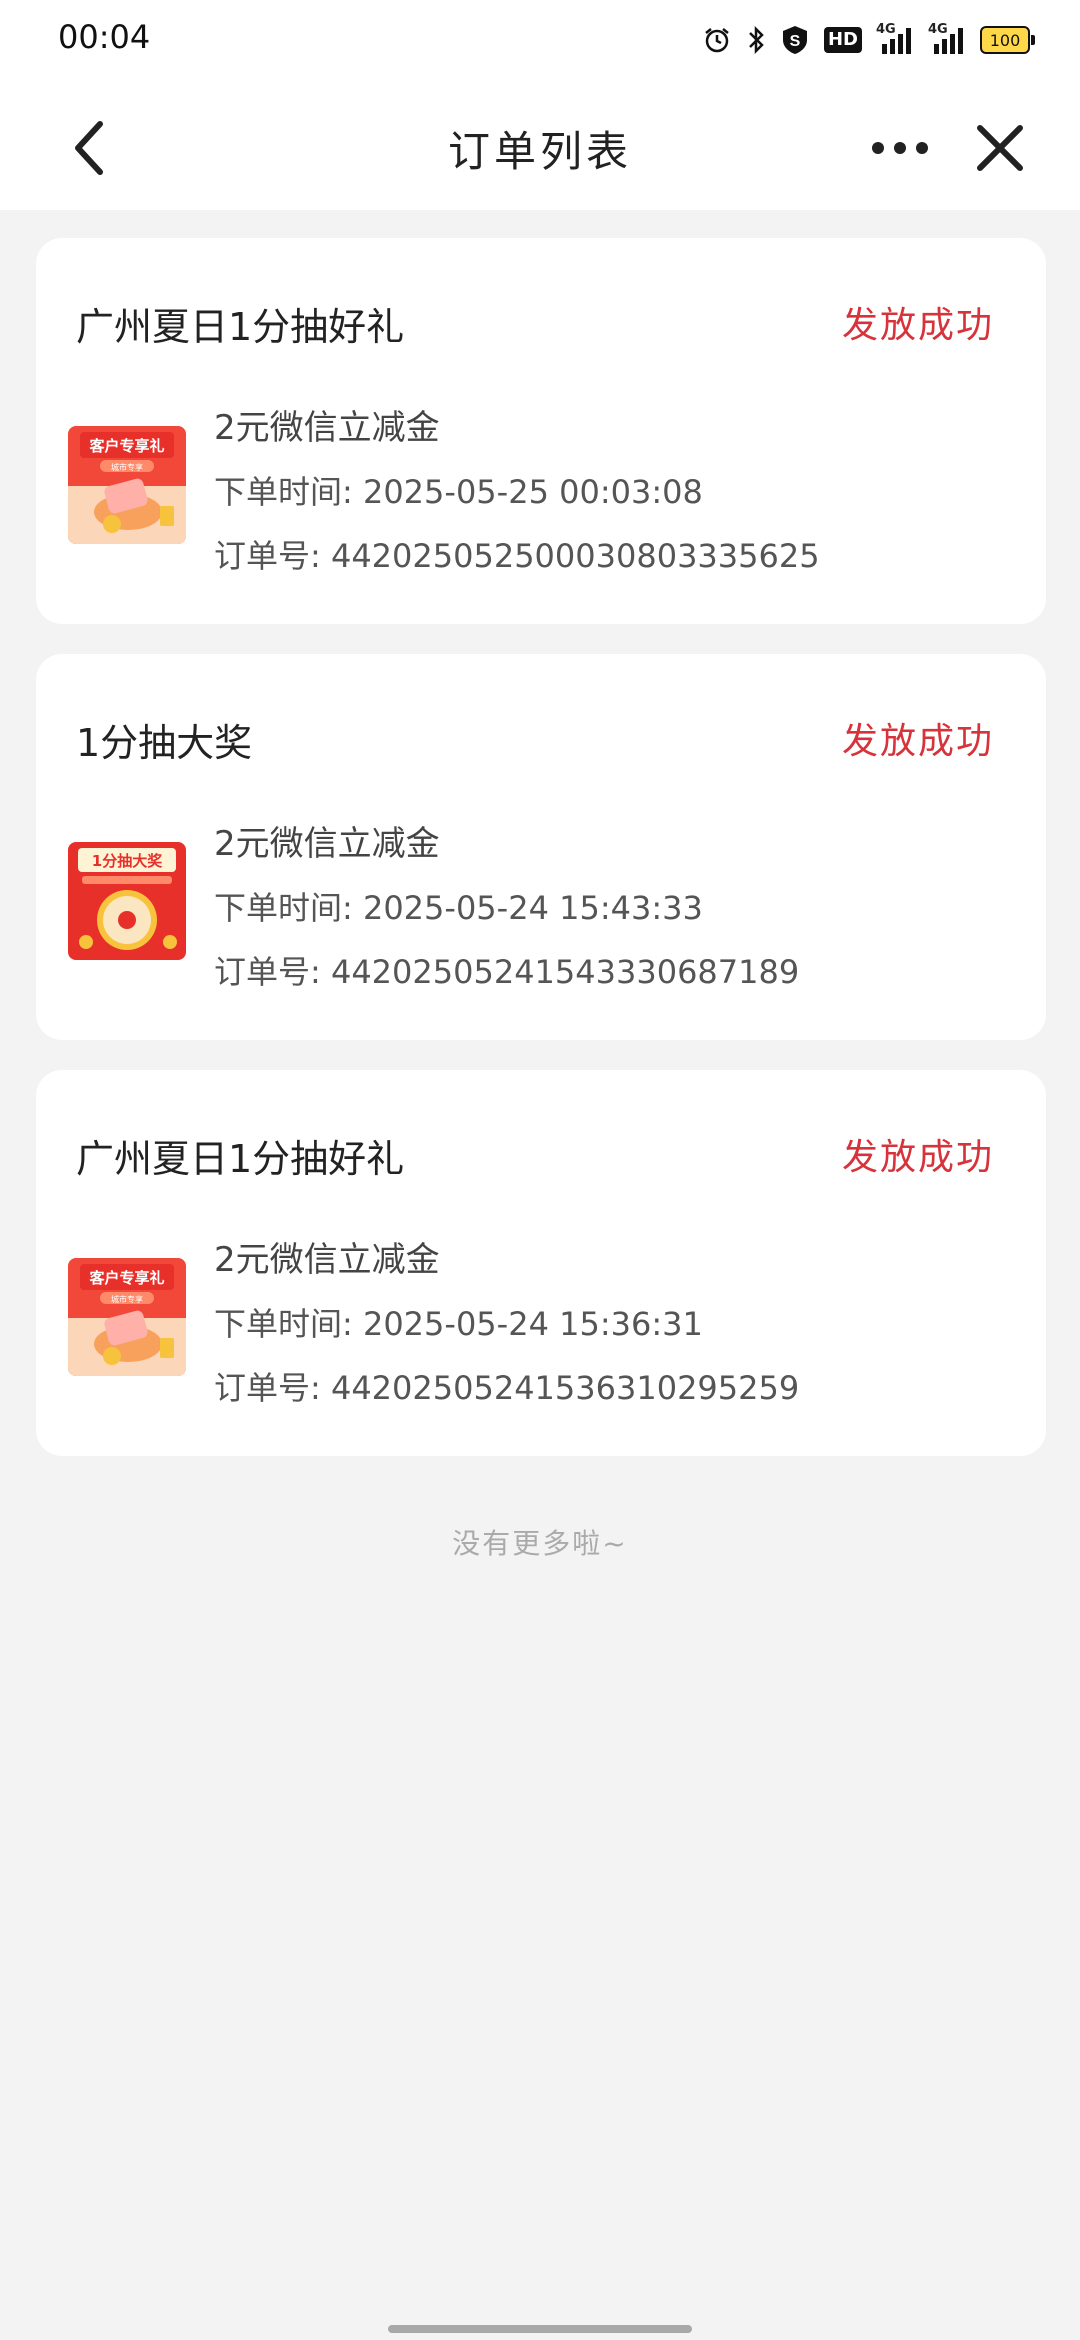 The image size is (1080, 2340). I want to click on hd-label: HD, so click(842, 39).